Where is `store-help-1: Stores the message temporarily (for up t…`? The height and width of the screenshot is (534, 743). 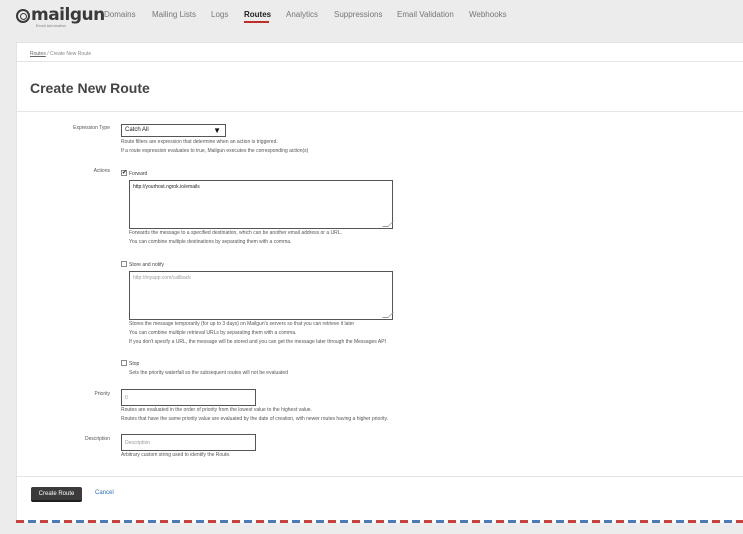
store-help-1: Stores the message temporarily (for up t… is located at coordinates (242, 324).